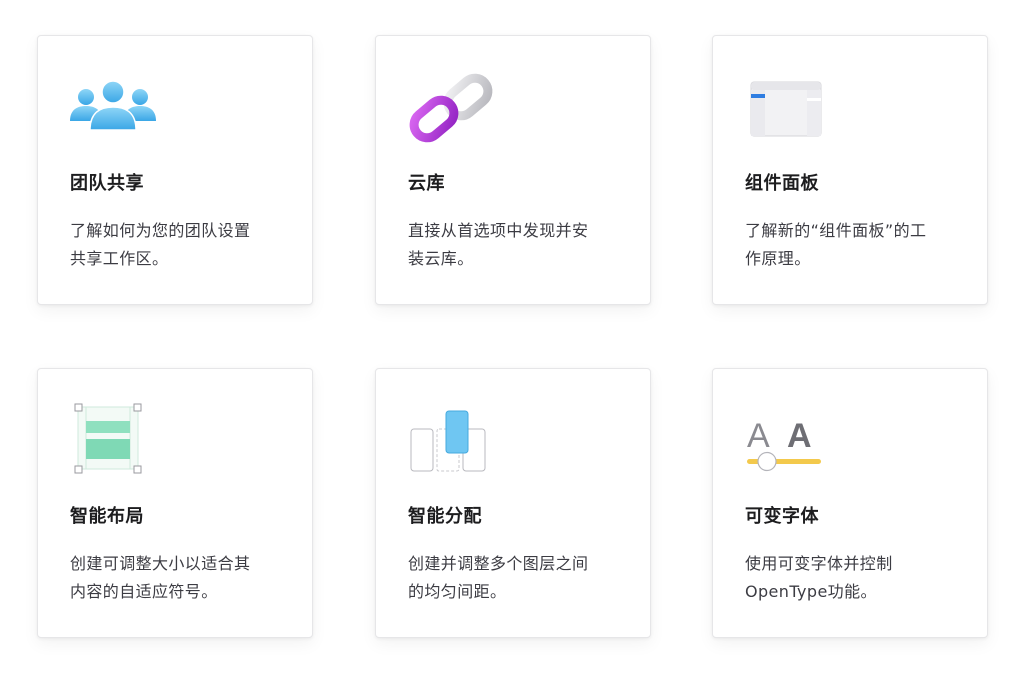  Describe the element at coordinates (451, 108) in the screenshot. I see `chain-link-icon` at that location.